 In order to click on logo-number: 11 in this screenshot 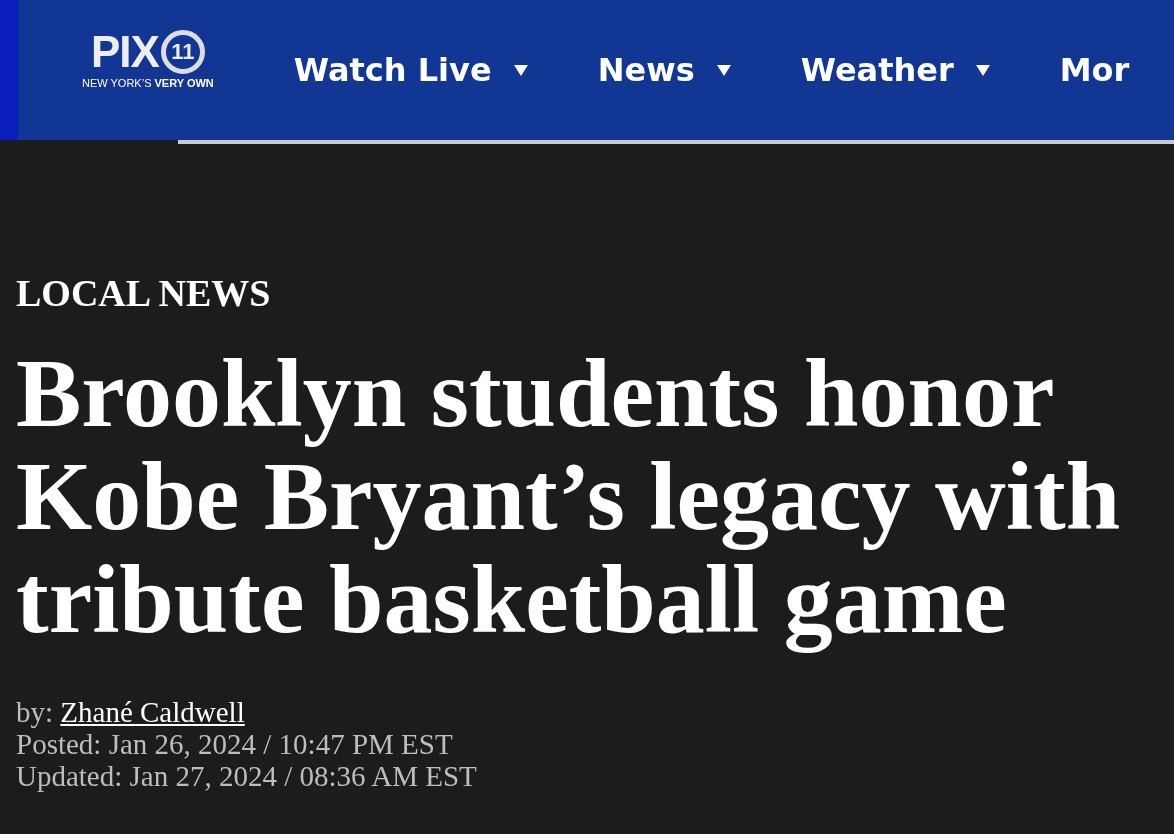, I will do `click(182, 52)`.